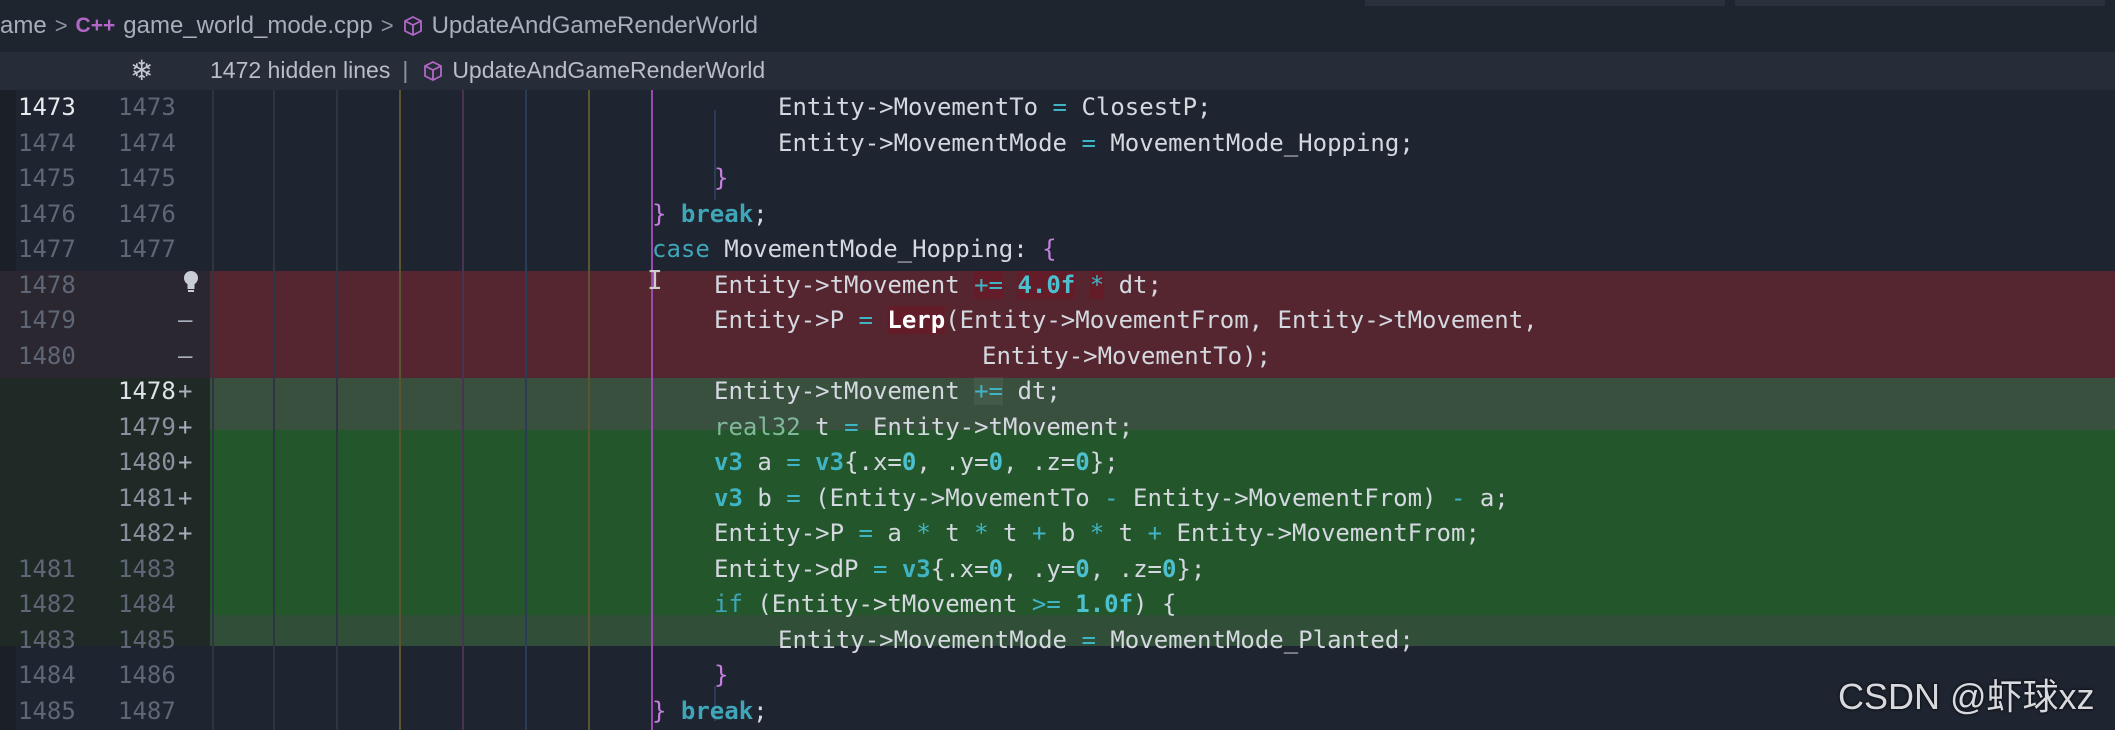 The height and width of the screenshot is (730, 2115). Describe the element at coordinates (95, 25) in the screenshot. I see `cpp-file-icon: C++` at that location.